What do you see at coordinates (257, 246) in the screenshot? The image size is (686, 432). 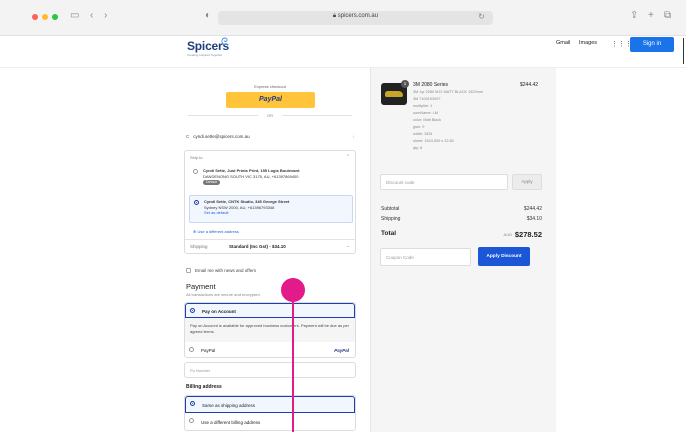 I see `shipping-value: Standard (Inc Gst) - $34.10` at bounding box center [257, 246].